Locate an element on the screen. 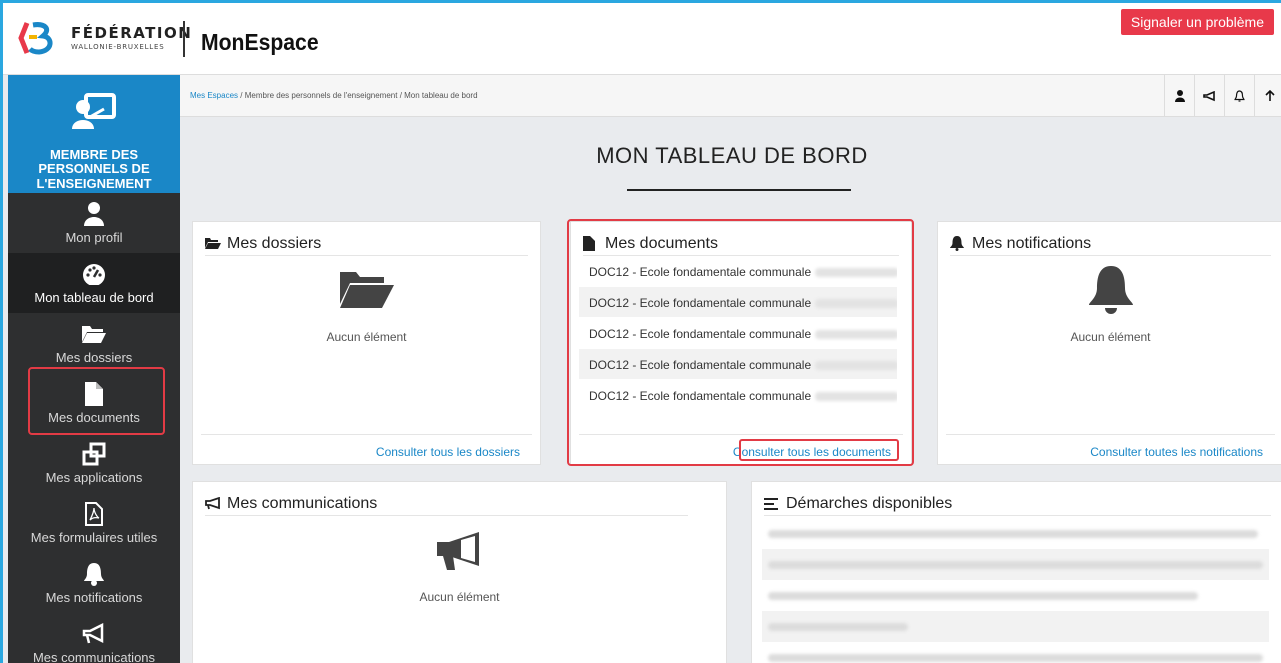  logo-text: FÉDÉRATION WALLONIE-BRUXELLES is located at coordinates (132, 37).